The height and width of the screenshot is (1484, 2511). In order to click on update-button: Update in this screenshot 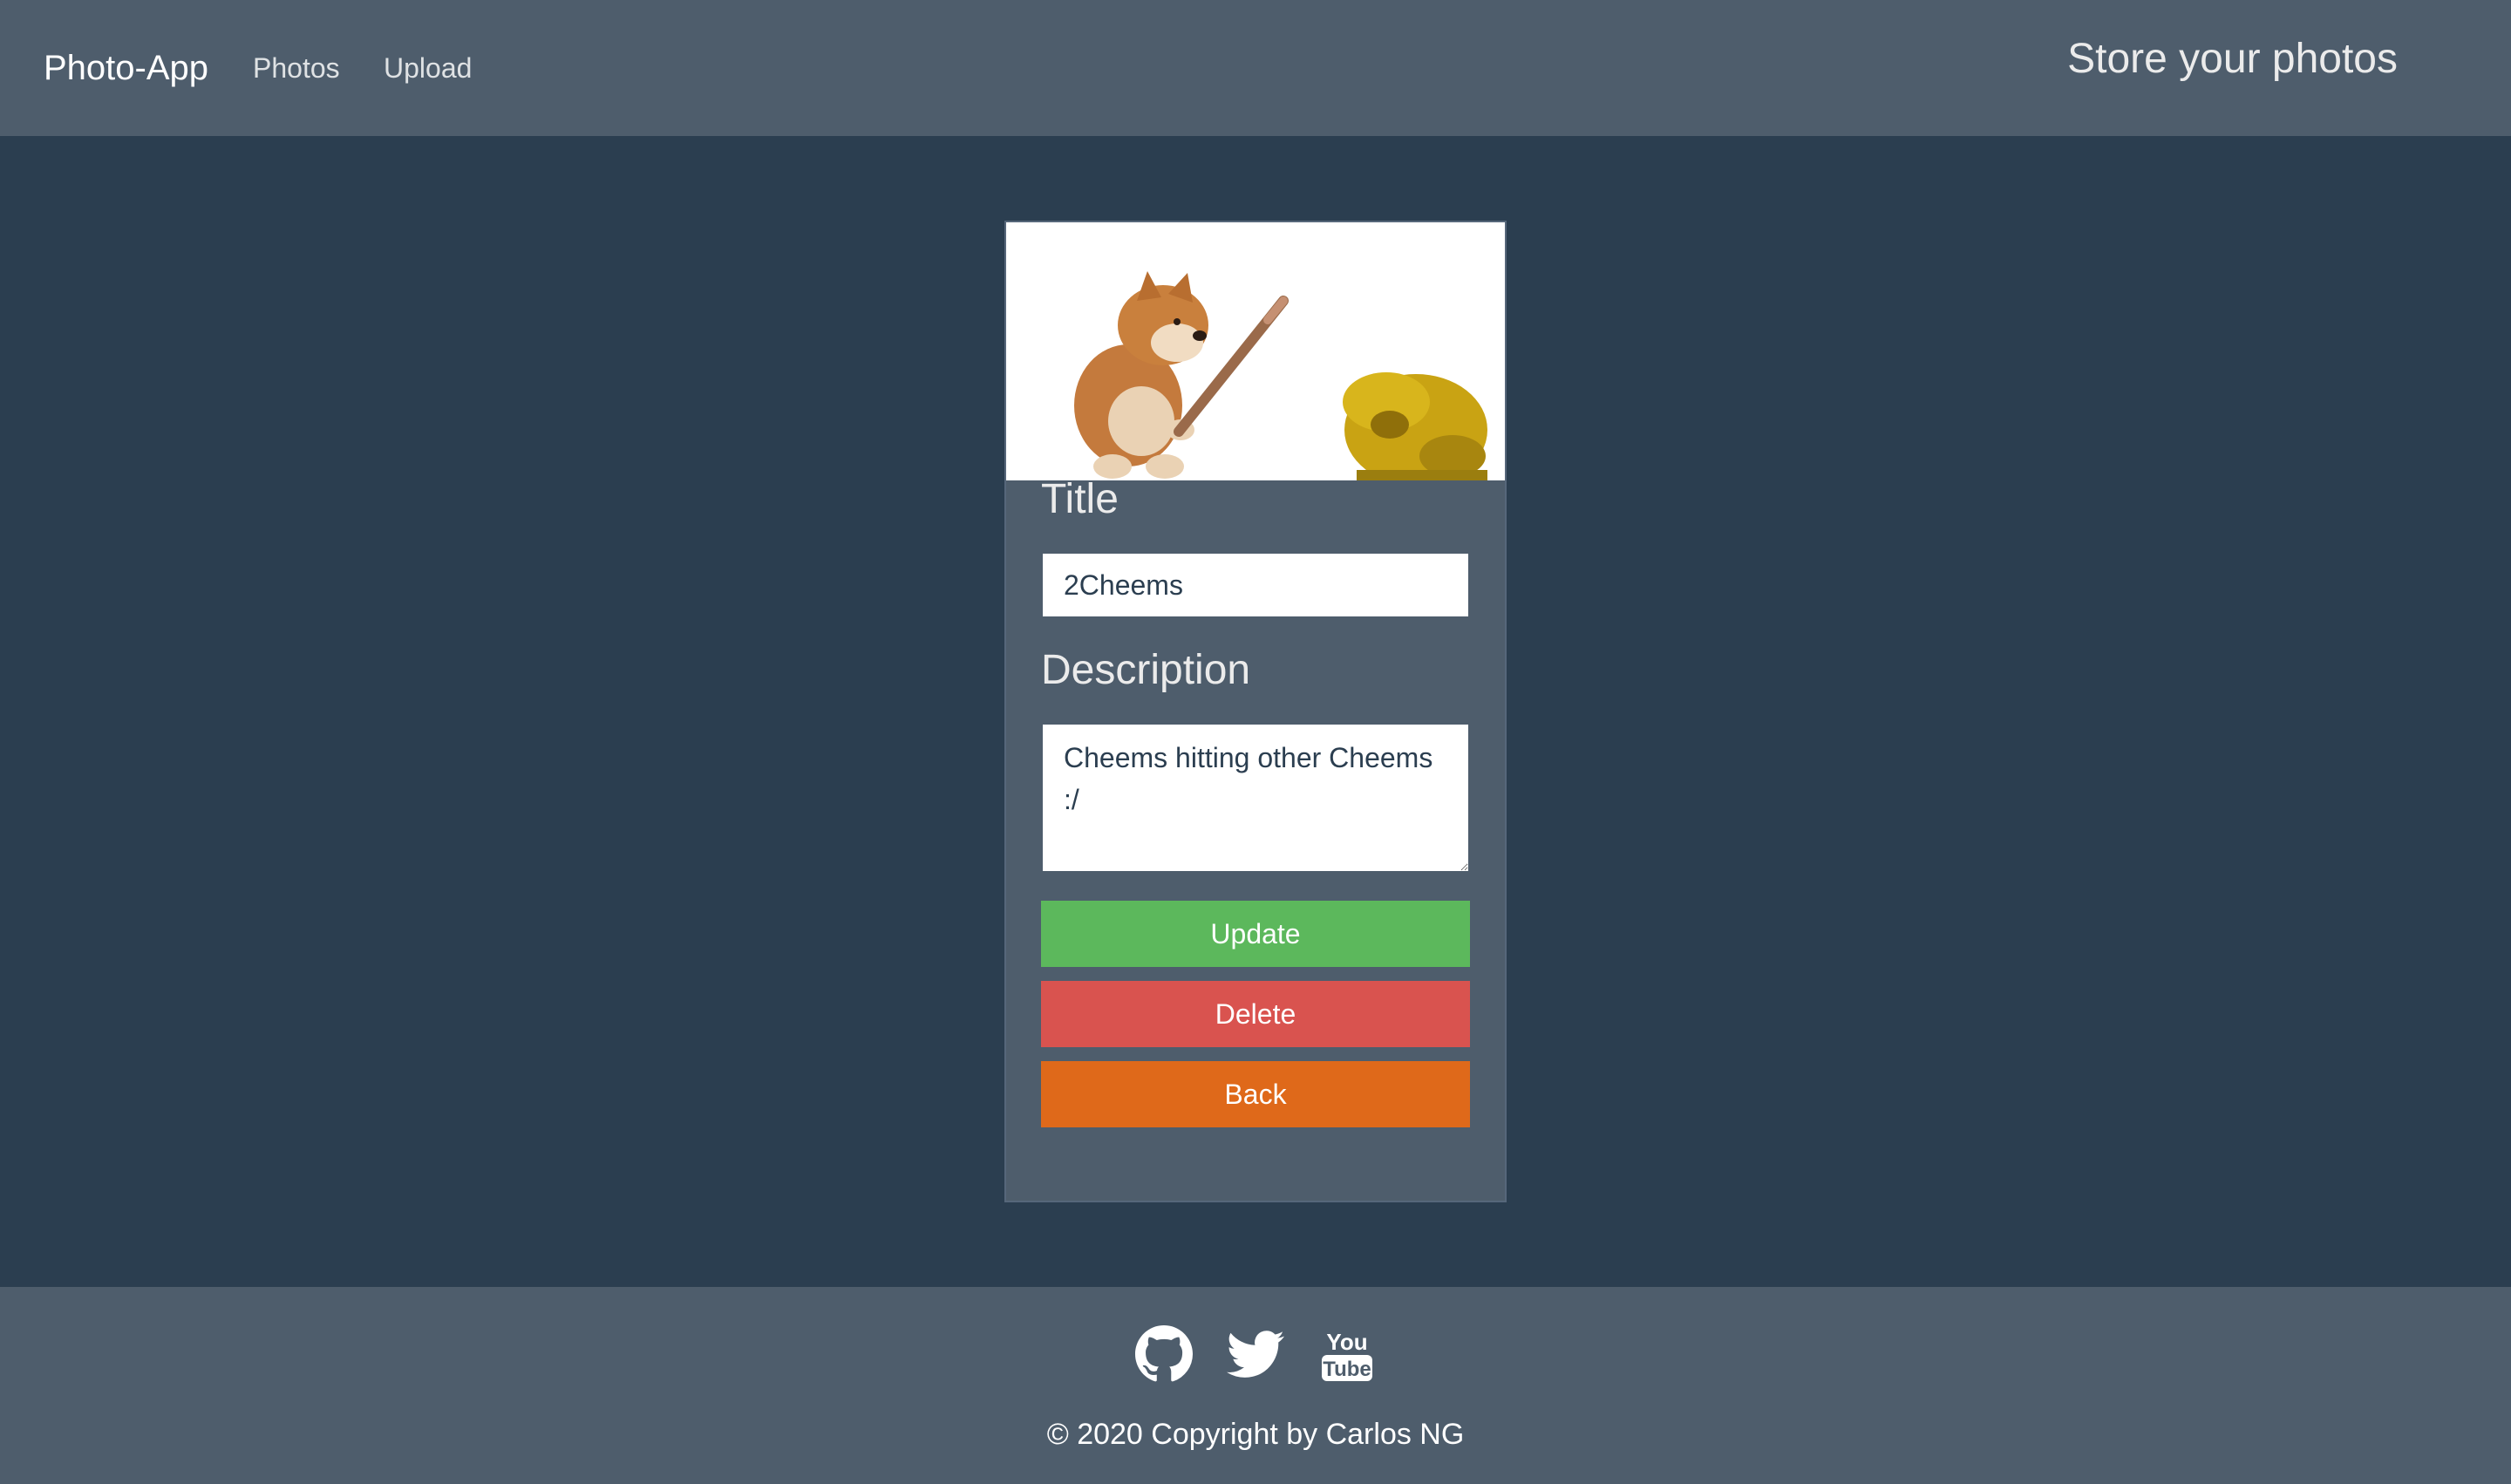, I will do `click(1255, 934)`.